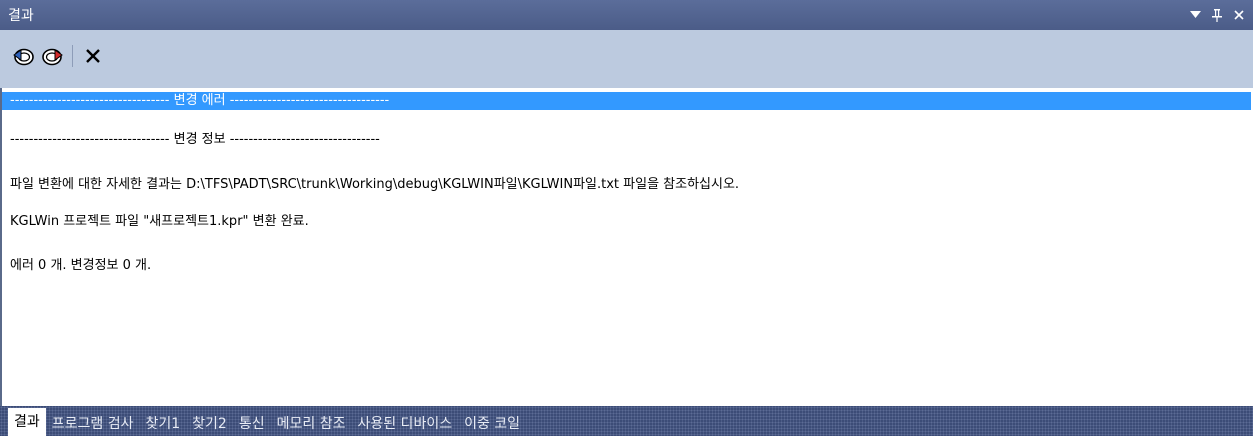 This screenshot has height=436, width=1253. What do you see at coordinates (311, 424) in the screenshot?
I see `tab-memory-reference: 메모리 참조` at bounding box center [311, 424].